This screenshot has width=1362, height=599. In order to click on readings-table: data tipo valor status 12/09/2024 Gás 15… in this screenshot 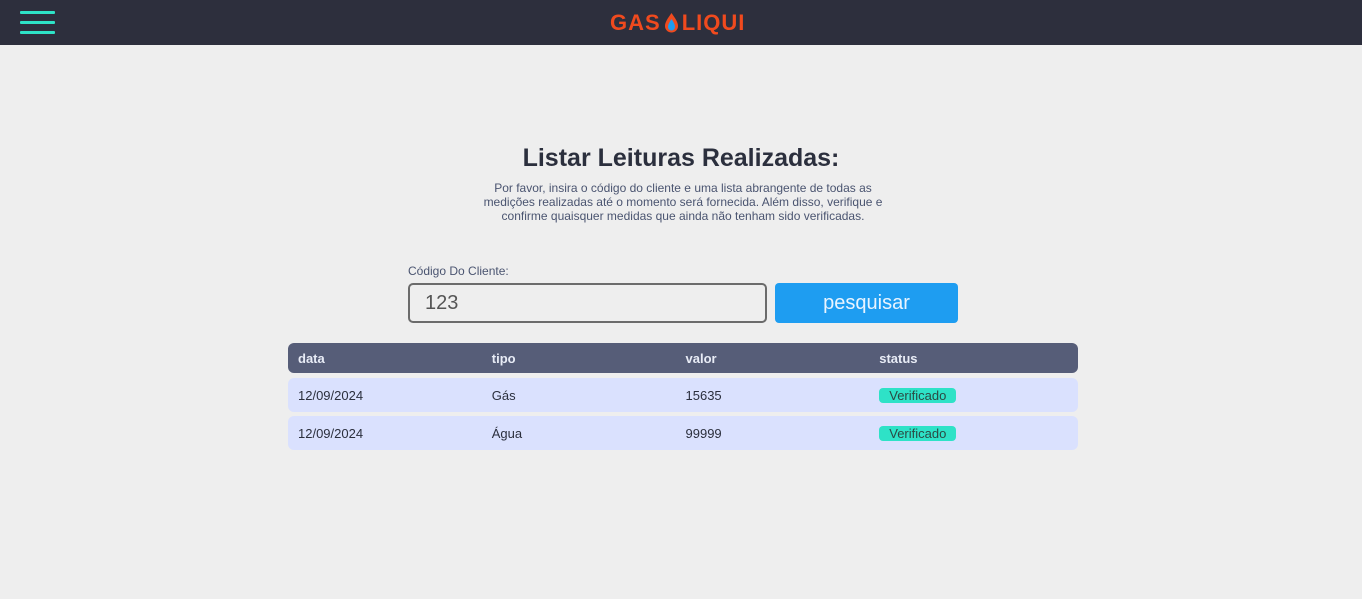, I will do `click(683, 396)`.